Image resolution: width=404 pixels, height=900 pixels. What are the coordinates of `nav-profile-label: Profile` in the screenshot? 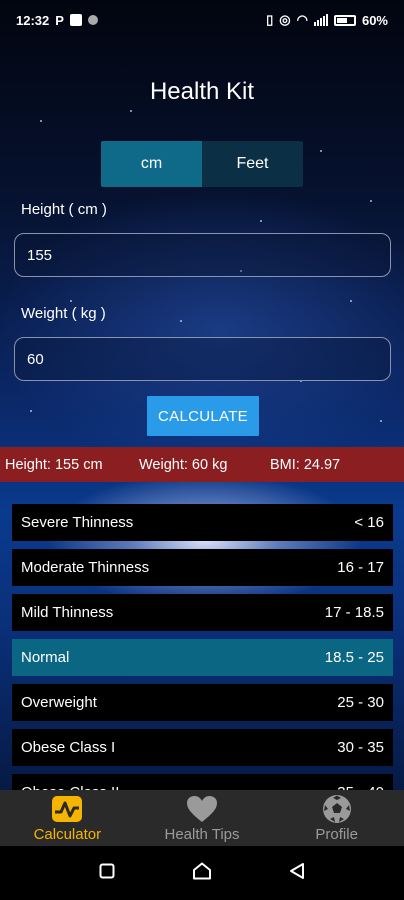 It's located at (336, 834).